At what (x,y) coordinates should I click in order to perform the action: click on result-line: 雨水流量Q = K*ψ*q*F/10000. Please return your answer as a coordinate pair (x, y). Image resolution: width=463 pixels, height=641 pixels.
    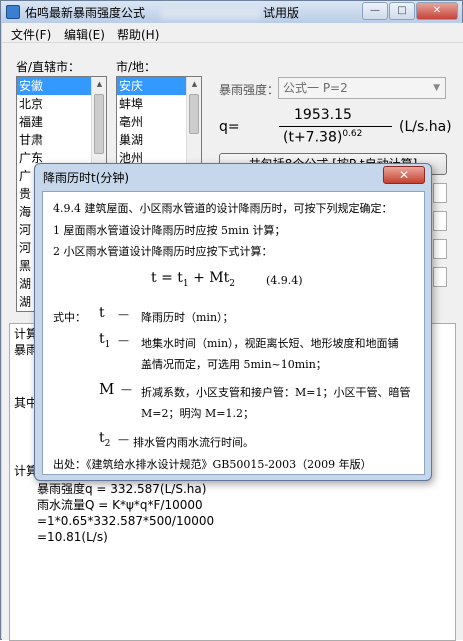
    Looking at the image, I should click on (120, 505).